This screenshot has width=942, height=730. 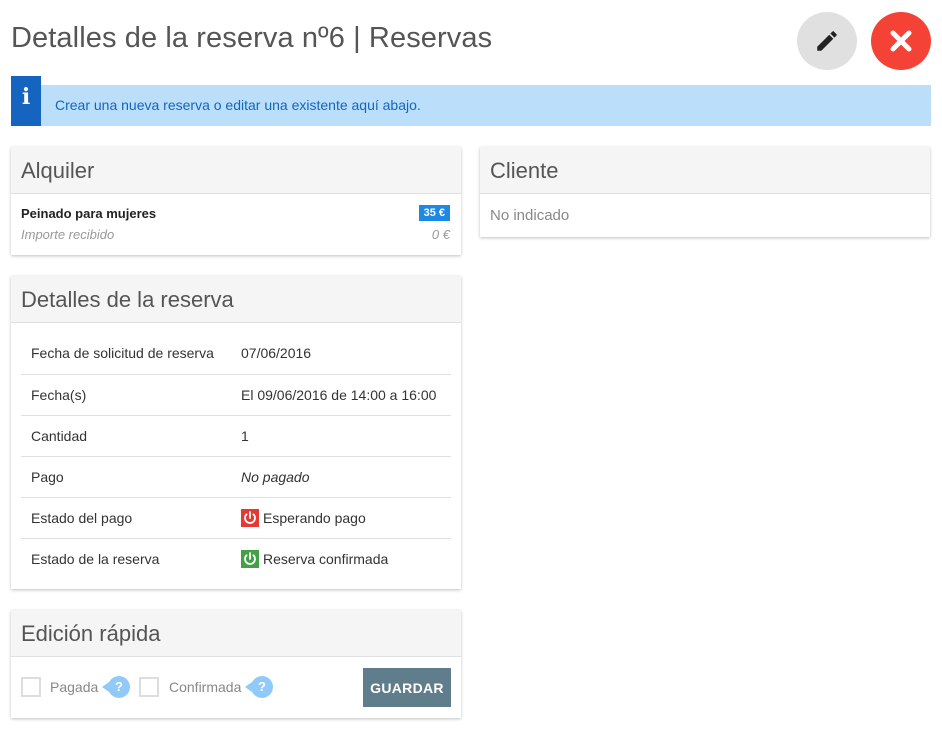 What do you see at coordinates (74, 687) in the screenshot?
I see `paid-label: Pagada` at bounding box center [74, 687].